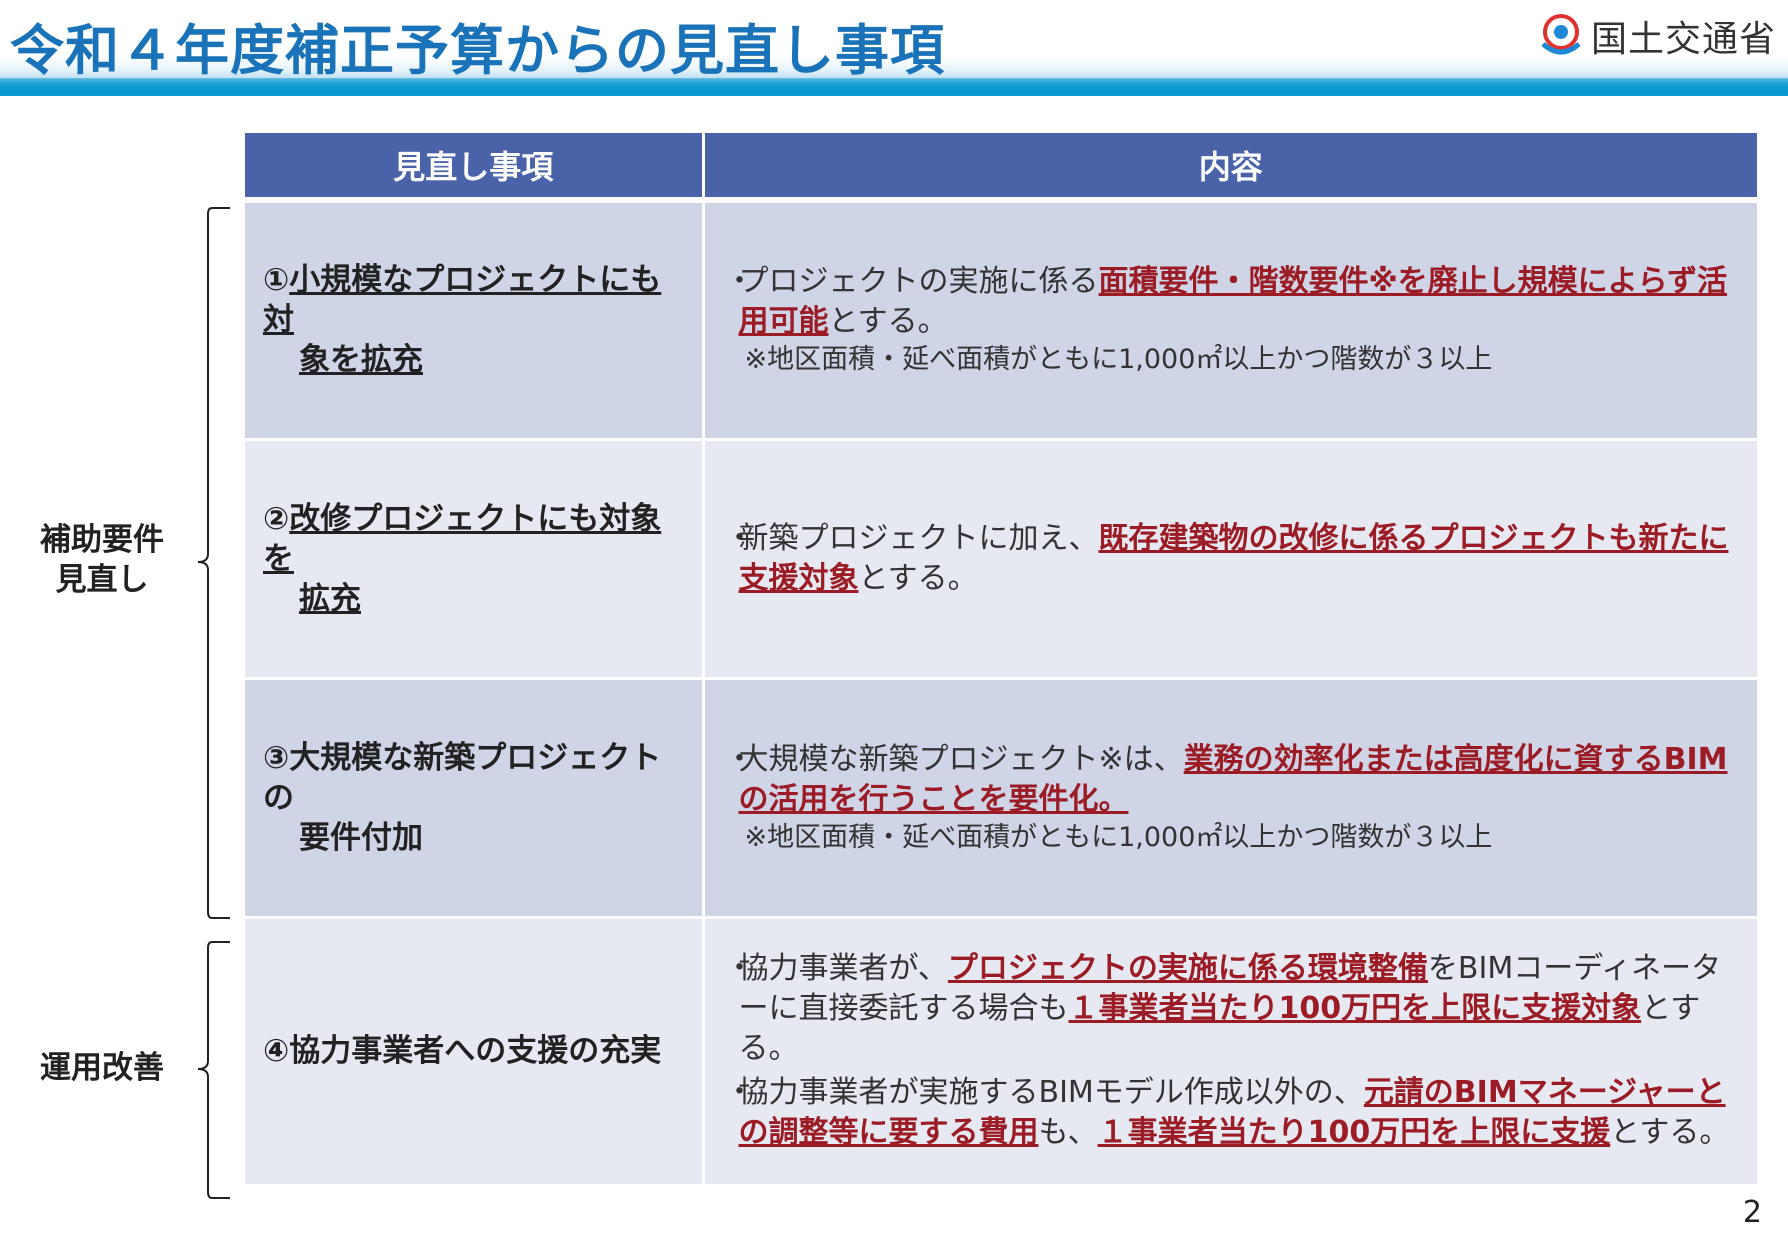  Describe the element at coordinates (462, 797) in the screenshot. I see `review-item-title: ③大規模な新築プロジェクトの 要件付加` at that location.